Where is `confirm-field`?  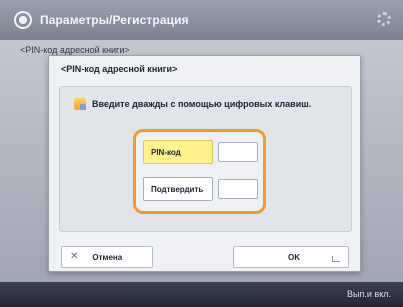
confirm-field is located at coordinates (238, 189).